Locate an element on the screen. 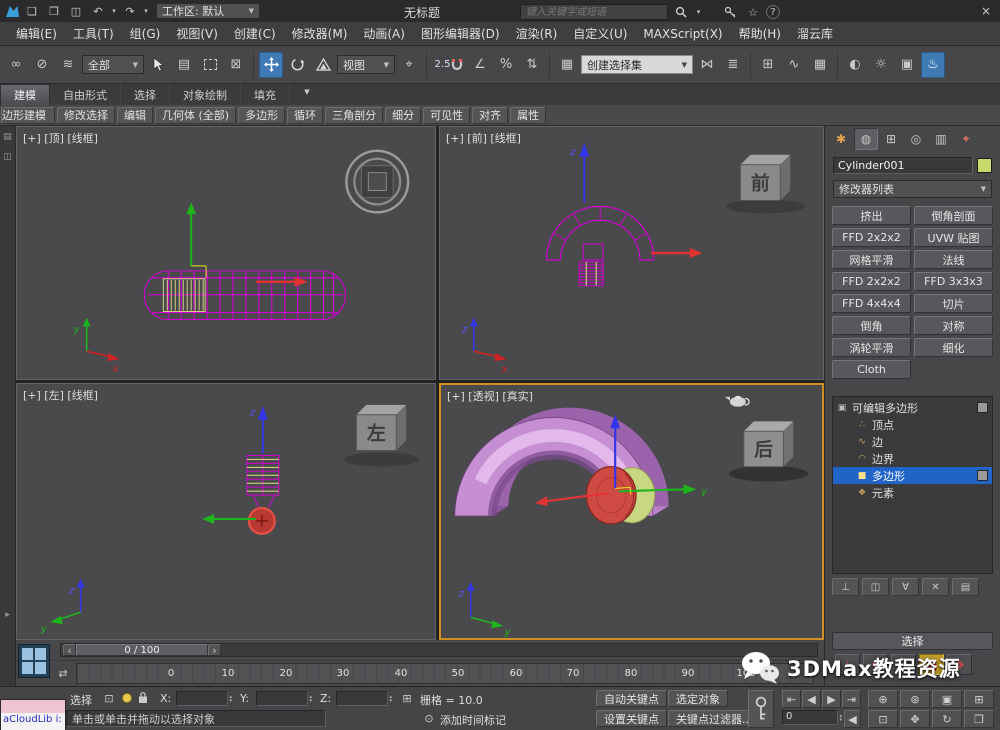 The width and height of the screenshot is (1000, 730). x-coordinate-field: ▴ ▾ is located at coordinates (204, 698).